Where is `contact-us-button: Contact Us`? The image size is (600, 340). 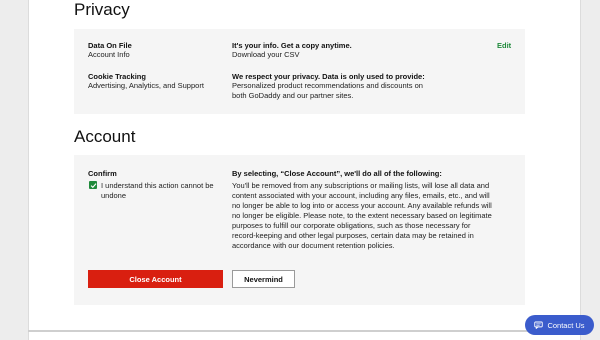 contact-us-button: Contact Us is located at coordinates (559, 325).